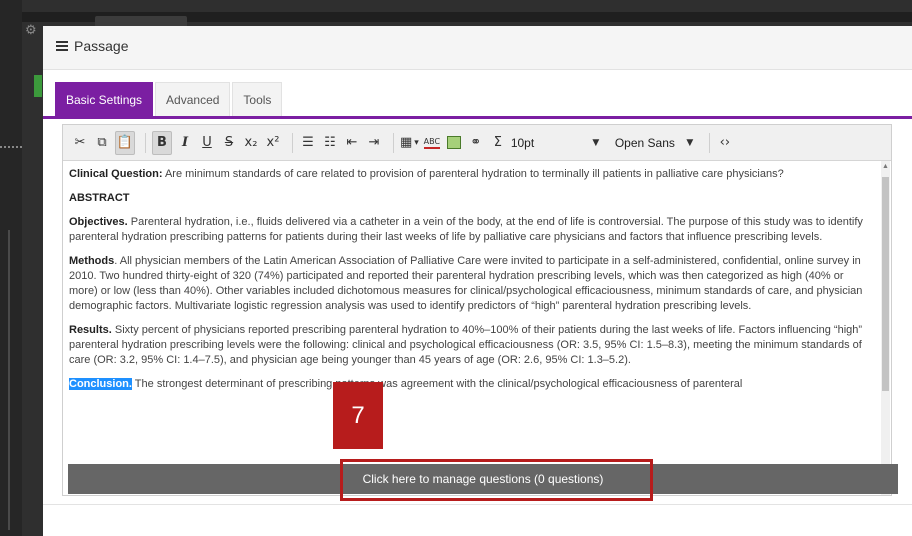  Describe the element at coordinates (498, 143) in the screenshot. I see `formula-icon: Σ` at that location.